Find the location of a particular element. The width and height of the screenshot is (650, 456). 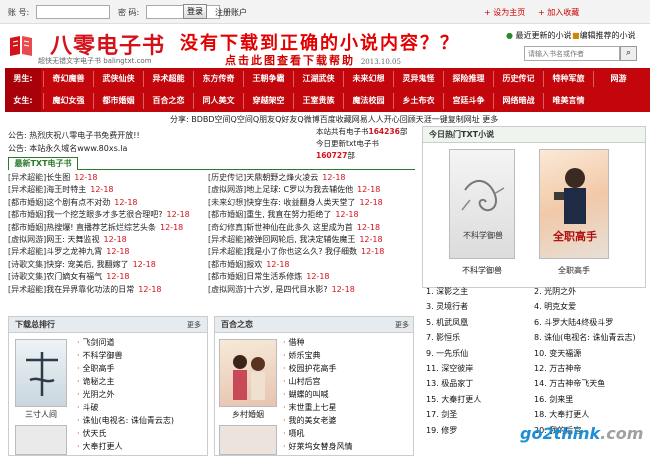

yuri-item: 校园护花高手 is located at coordinates (346, 368).